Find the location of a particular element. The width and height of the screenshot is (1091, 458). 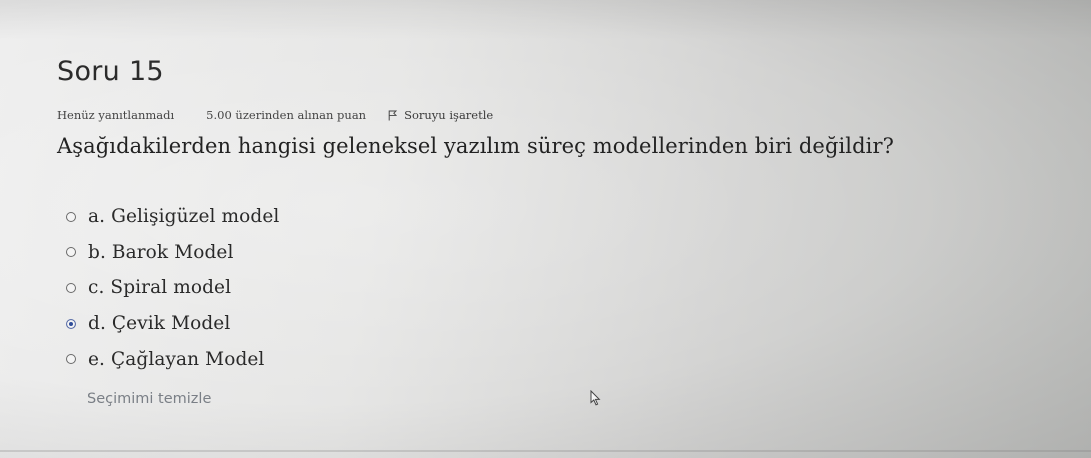

question-grade: 5.00 üzerinden alınan puan is located at coordinates (286, 115).